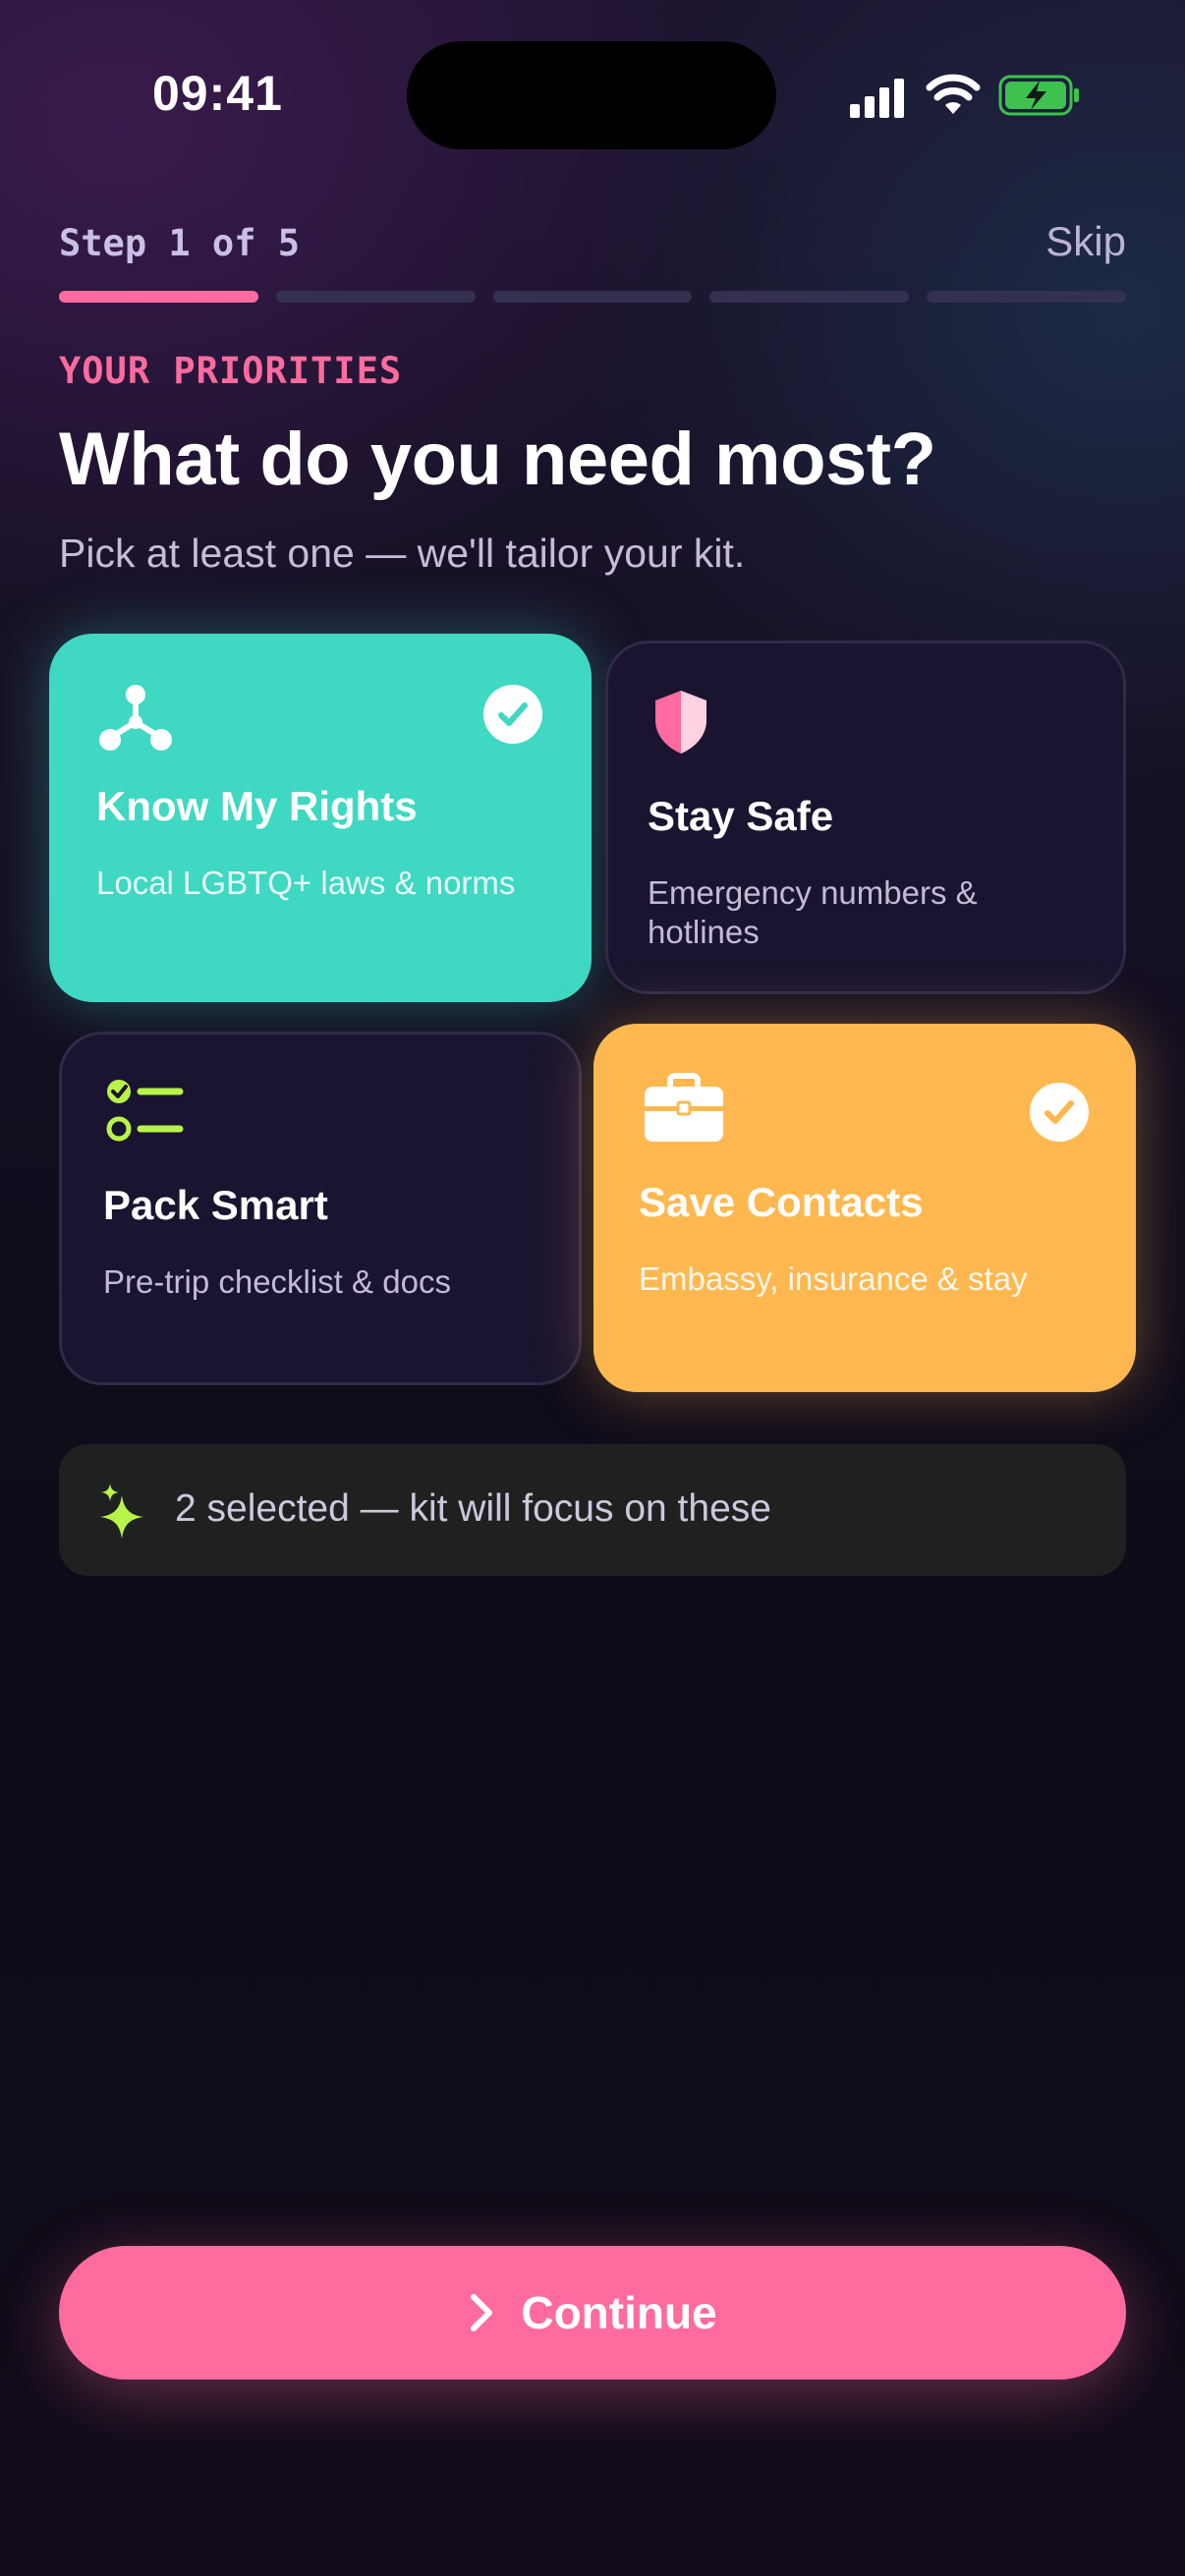  Describe the element at coordinates (277, 1281) in the screenshot. I see `card-description: Pre-trip checklist & docs` at that location.